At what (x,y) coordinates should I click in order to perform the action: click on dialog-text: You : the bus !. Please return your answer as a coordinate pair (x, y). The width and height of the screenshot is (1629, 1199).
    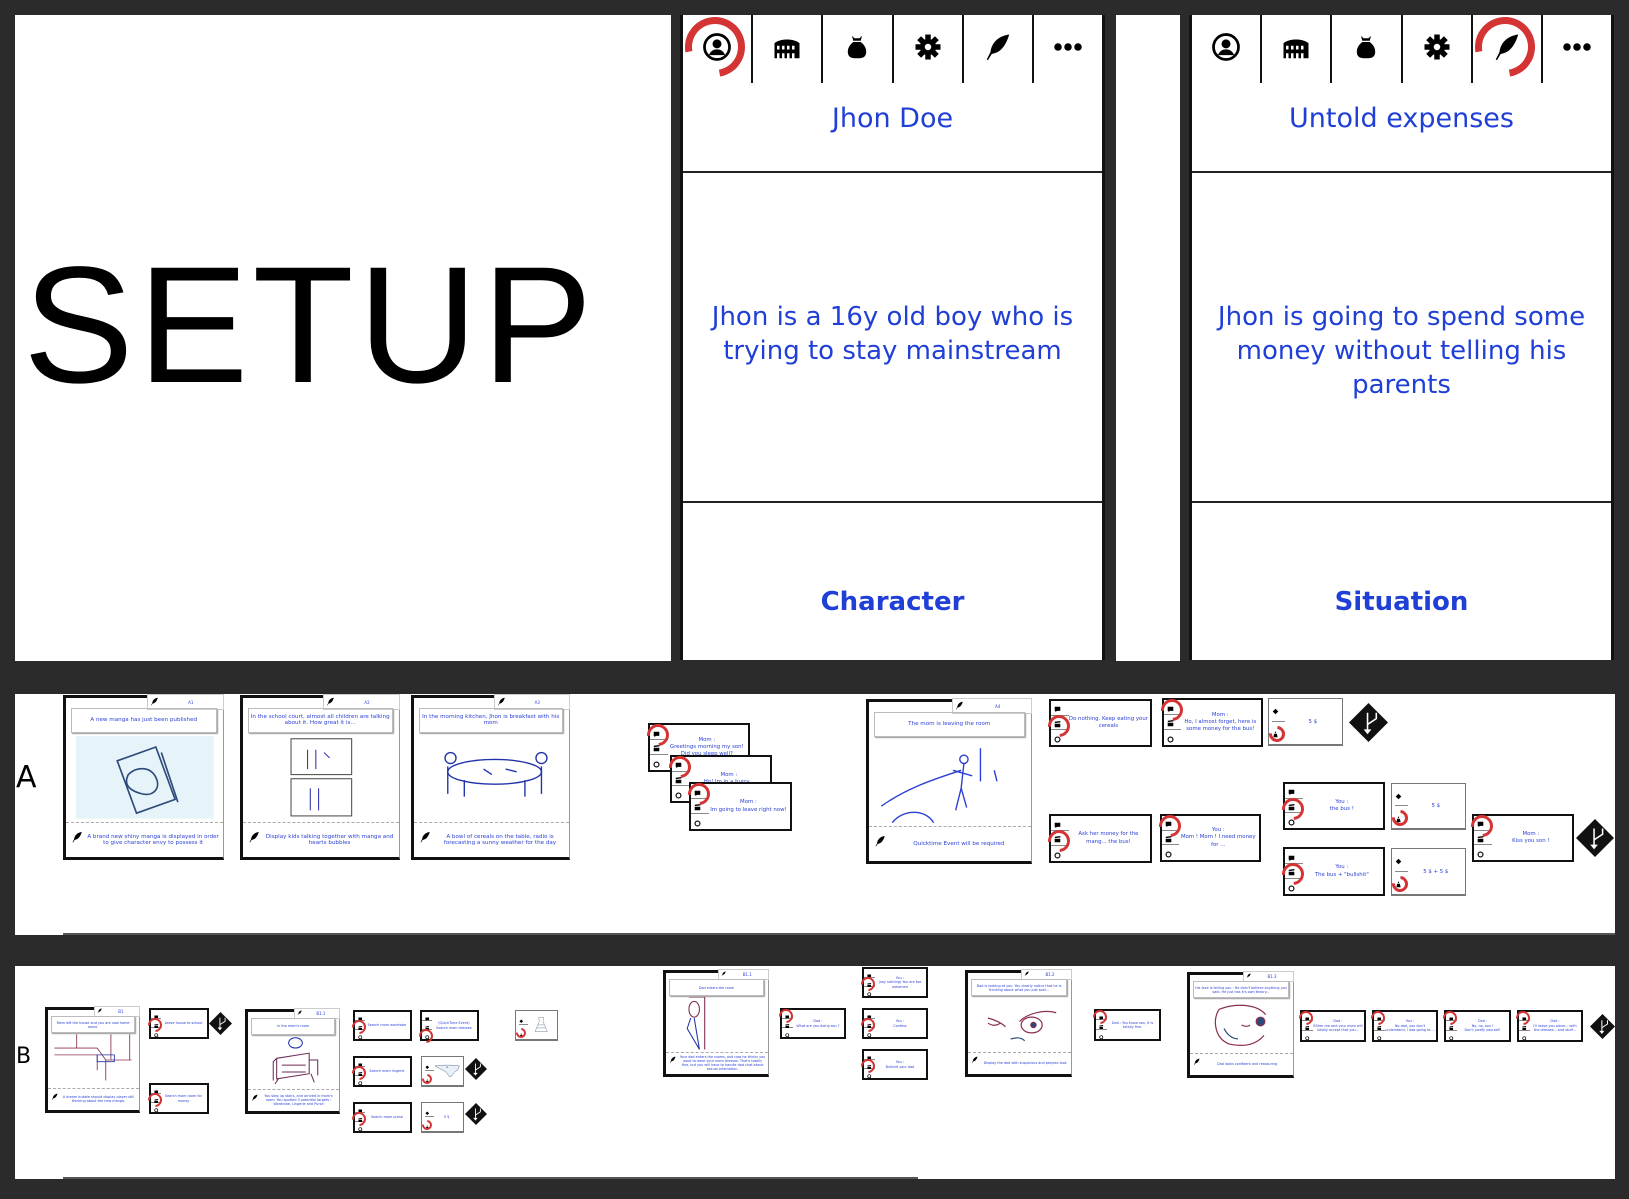
    Looking at the image, I should click on (1342, 806).